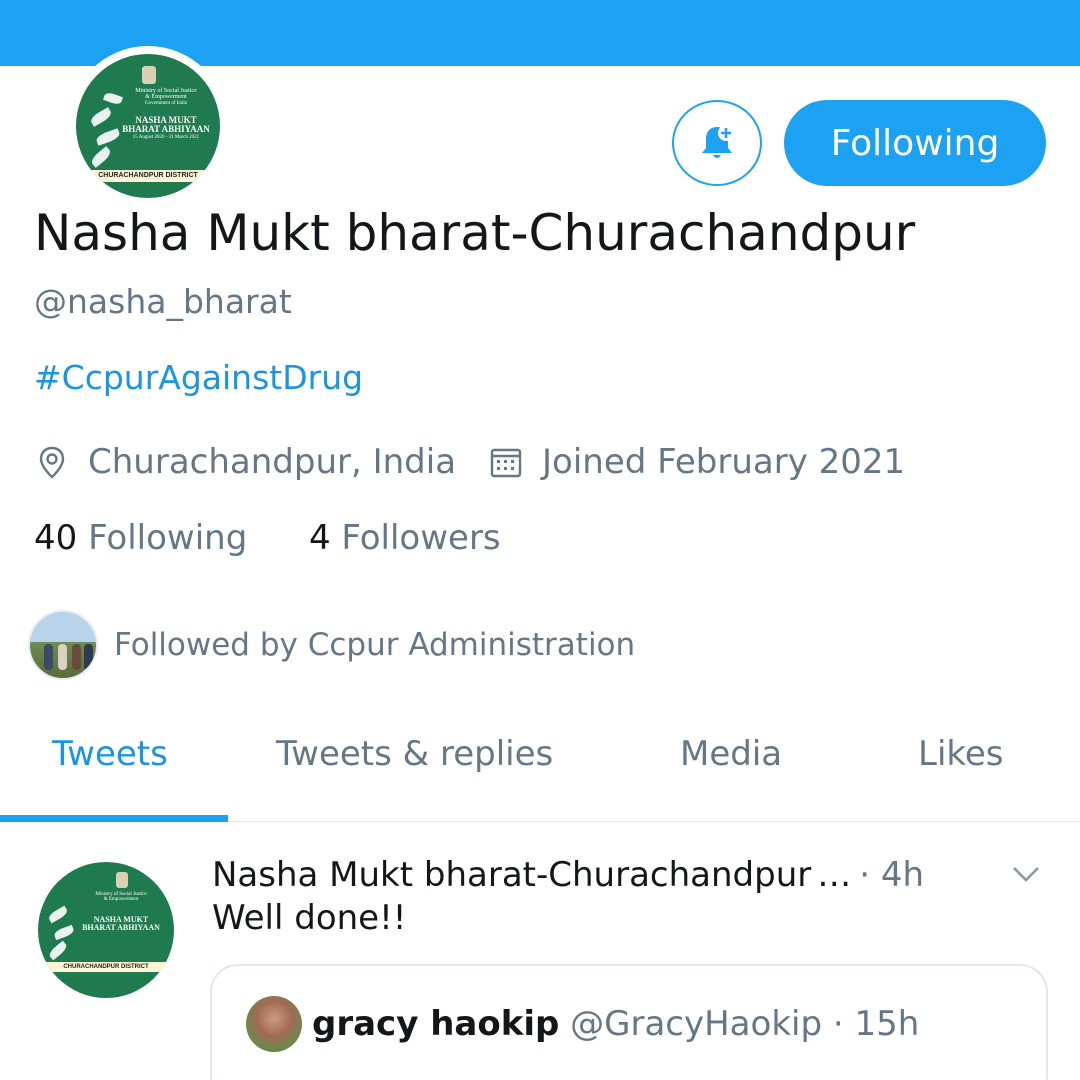 The height and width of the screenshot is (1080, 1080). What do you see at coordinates (110, 754) in the screenshot?
I see `tab-tweets: Tweets` at bounding box center [110, 754].